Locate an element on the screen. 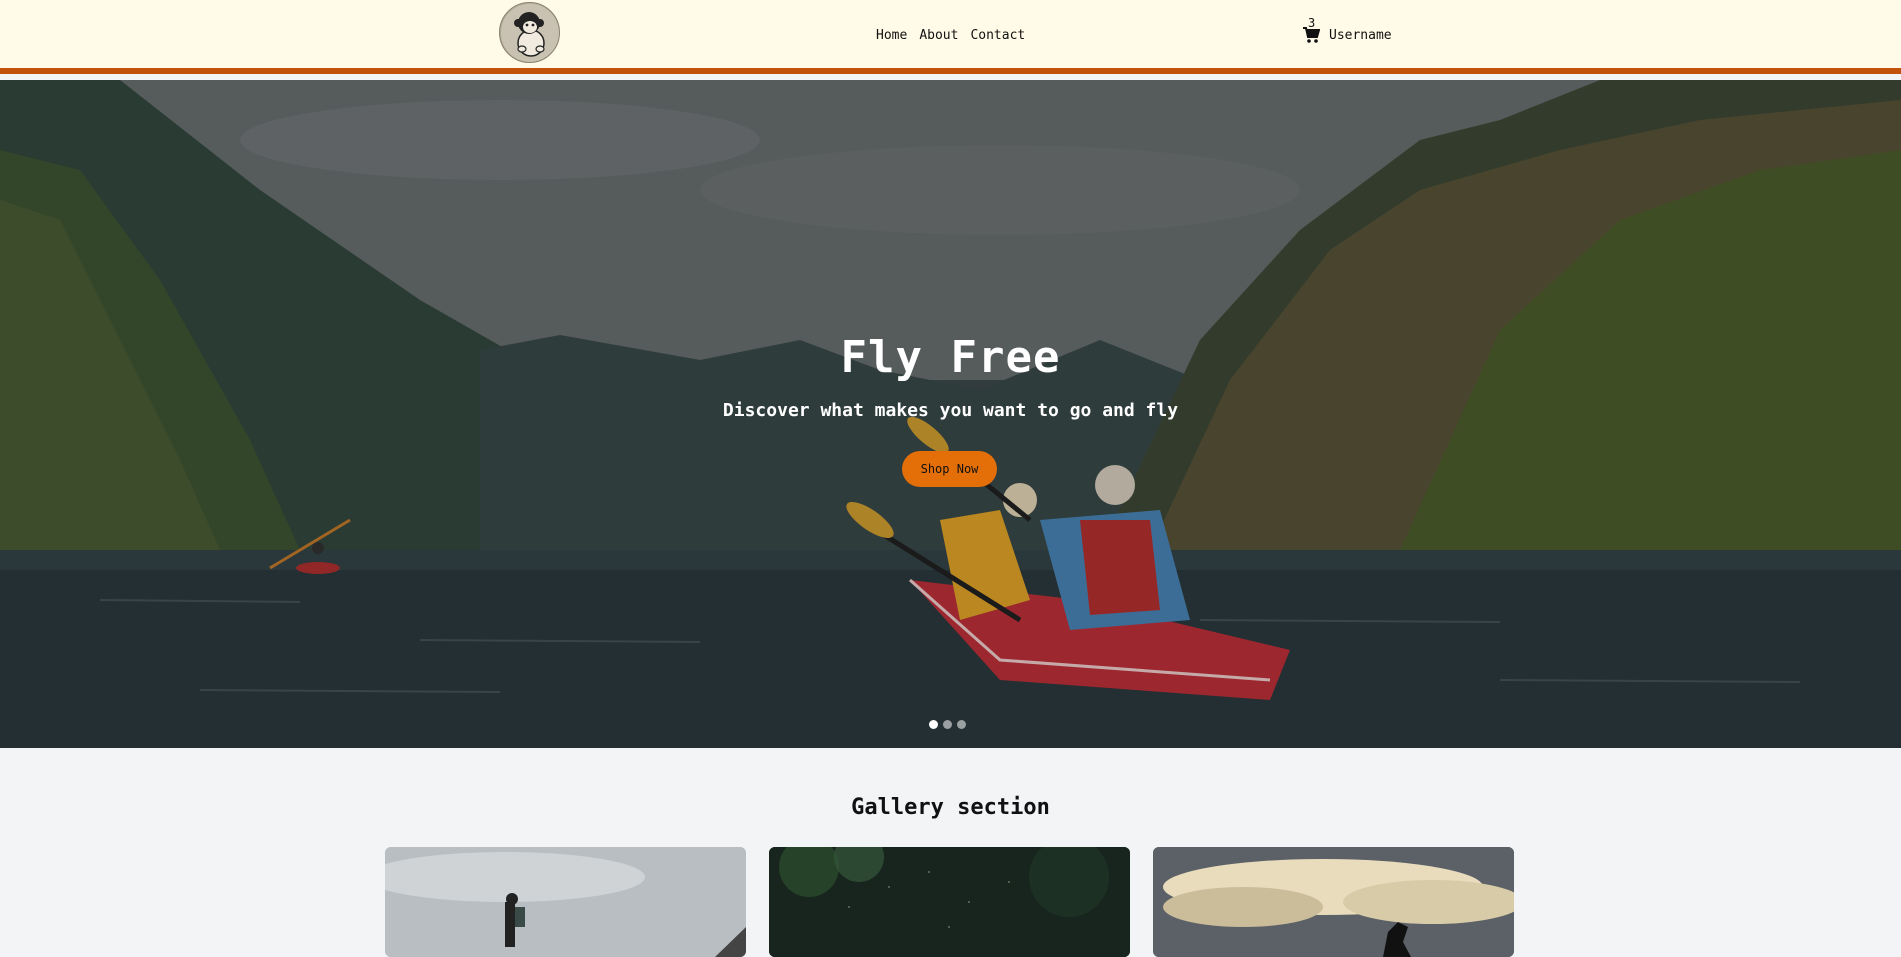  dark-forest-photo is located at coordinates (949, 902).